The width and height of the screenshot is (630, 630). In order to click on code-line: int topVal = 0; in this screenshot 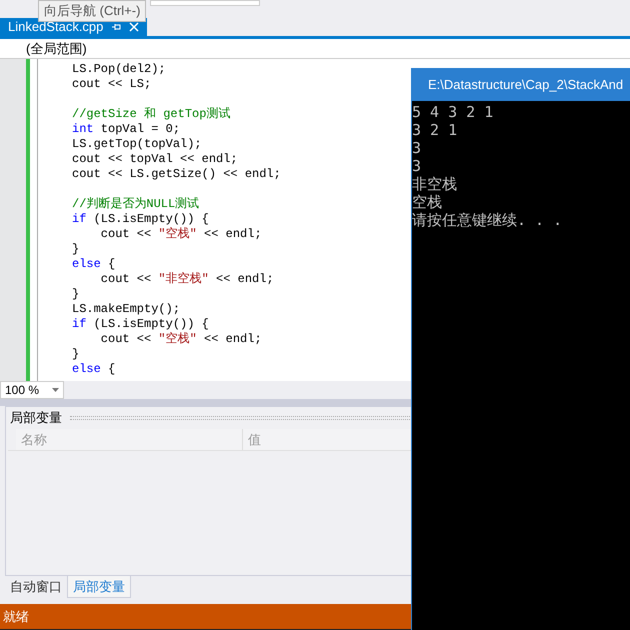, I will do `click(126, 128)`.